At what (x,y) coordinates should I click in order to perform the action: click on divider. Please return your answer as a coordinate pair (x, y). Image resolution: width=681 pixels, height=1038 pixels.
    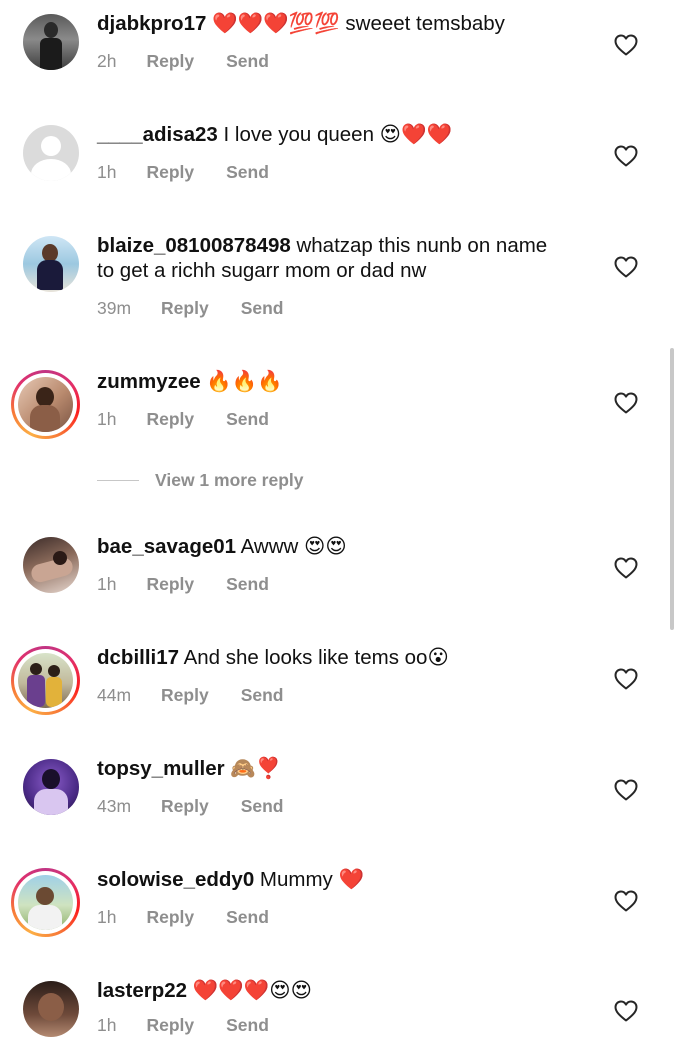
    Looking at the image, I should click on (118, 480).